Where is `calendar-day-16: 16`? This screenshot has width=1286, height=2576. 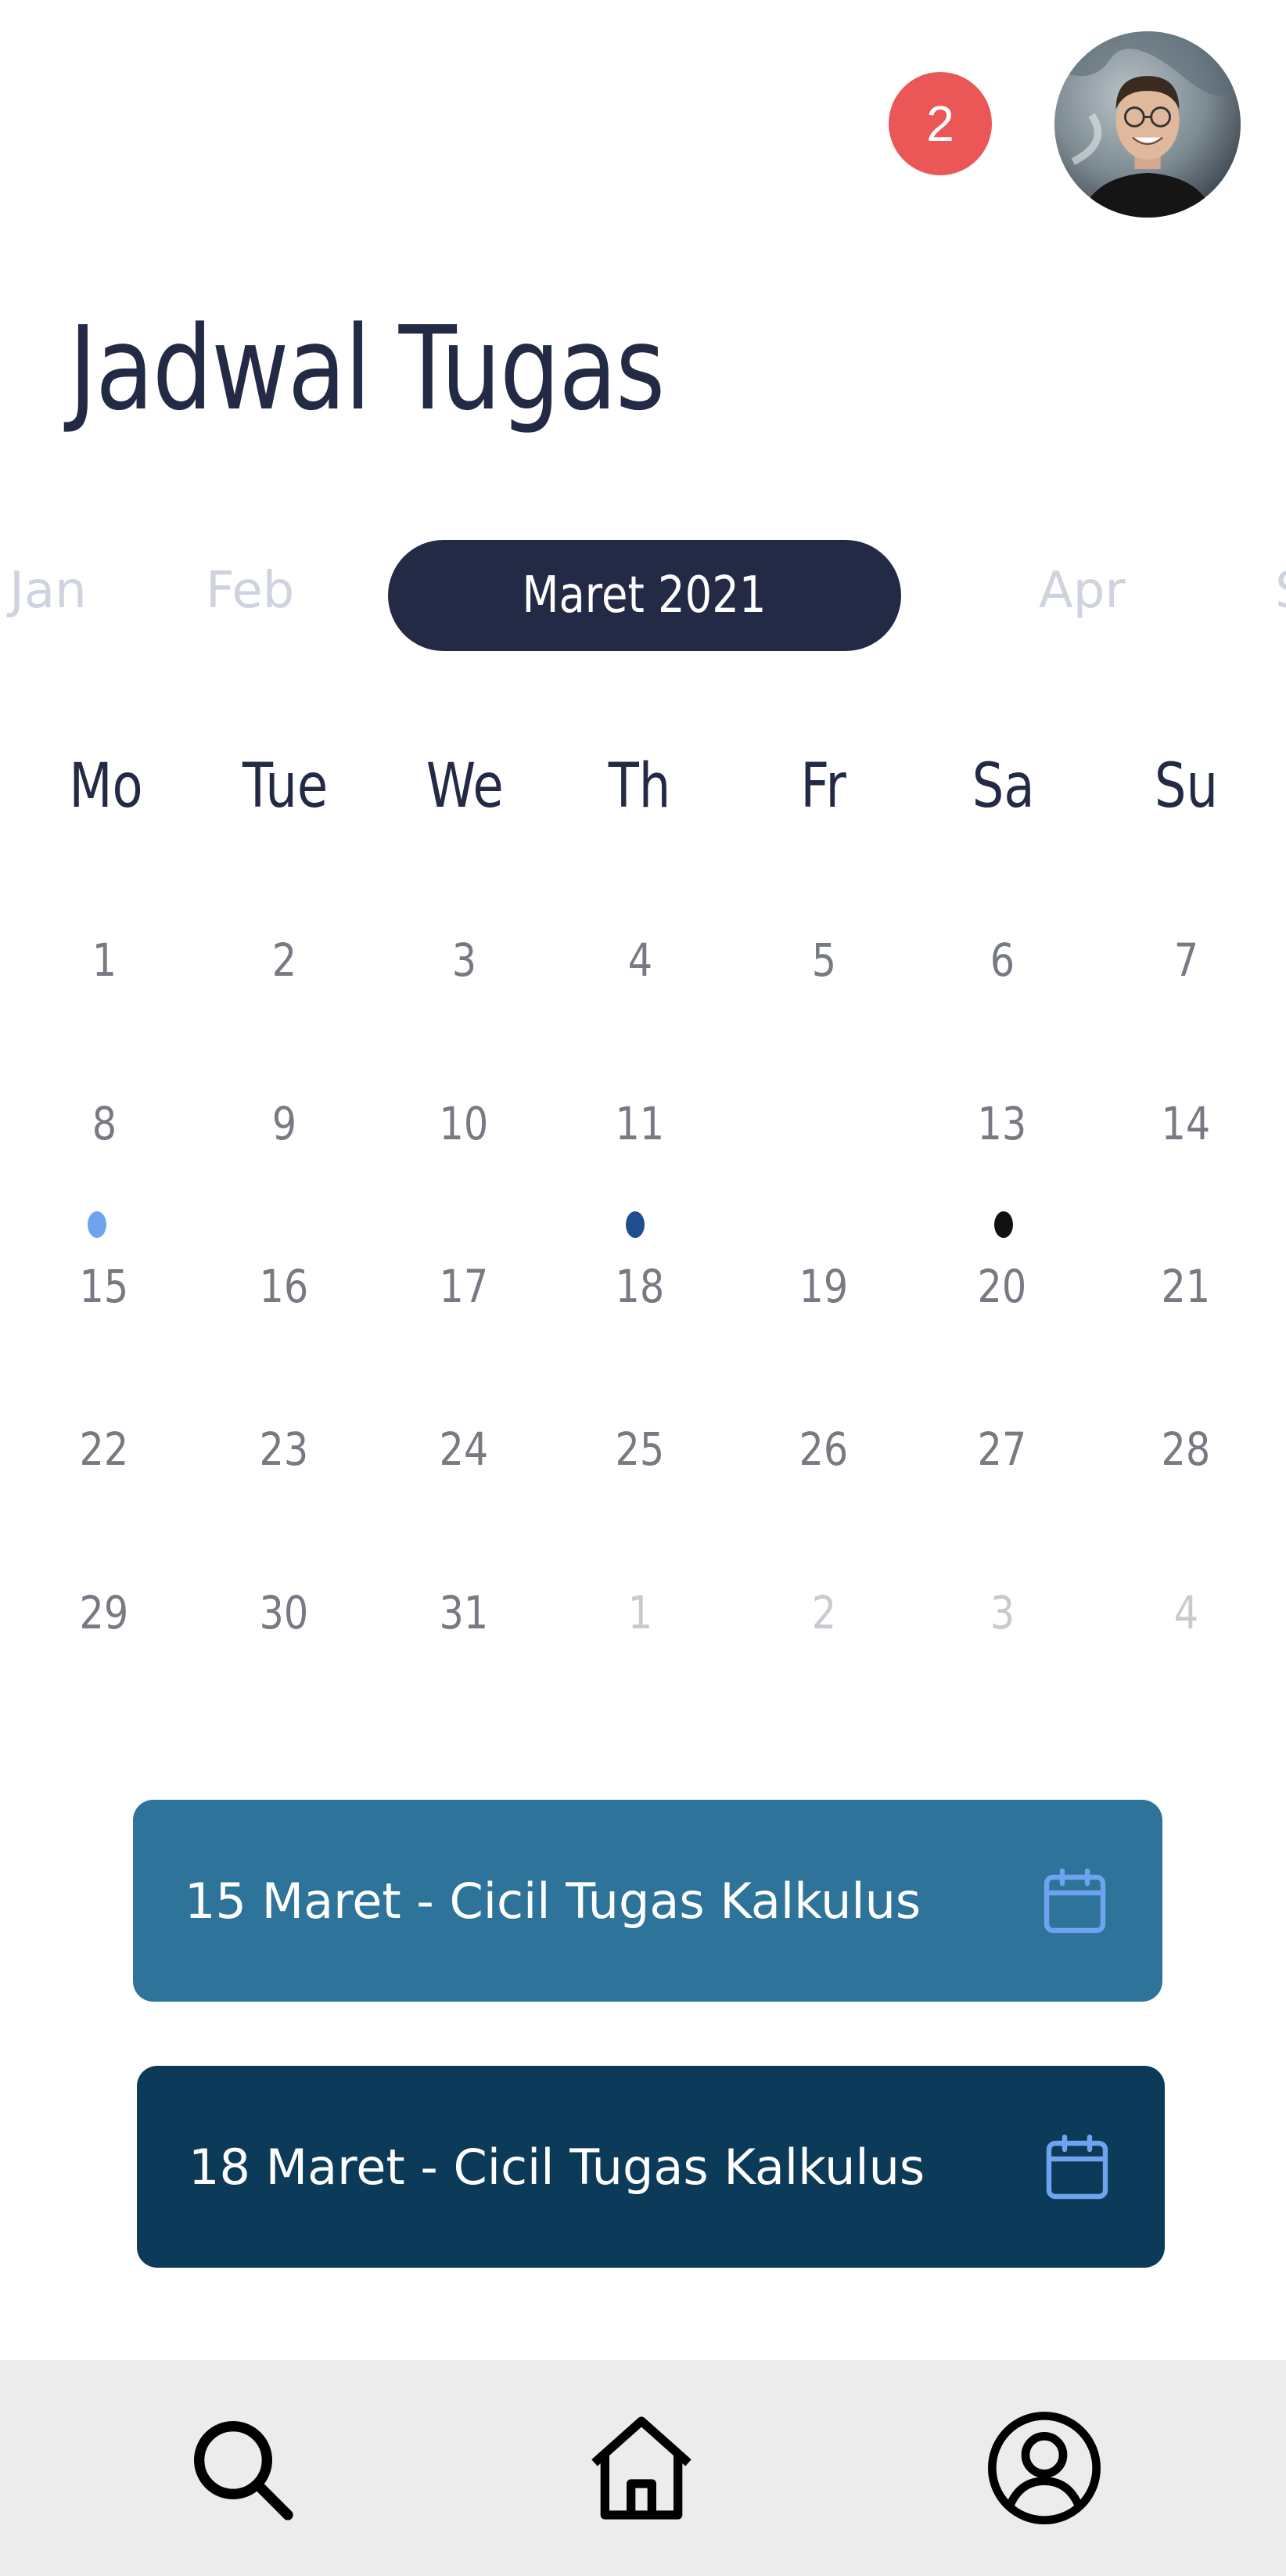
calendar-day-16: 16 is located at coordinates (283, 1287).